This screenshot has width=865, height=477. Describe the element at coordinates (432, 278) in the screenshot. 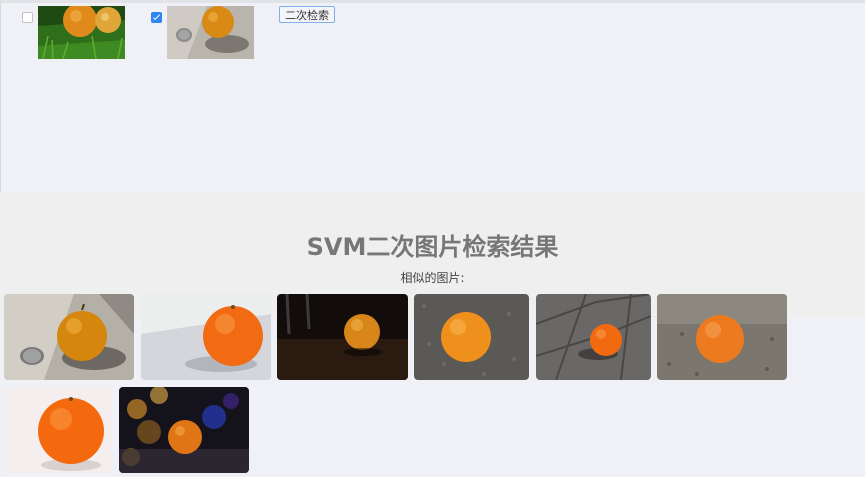

I see `result-subtitle: 相似的图片:` at that location.